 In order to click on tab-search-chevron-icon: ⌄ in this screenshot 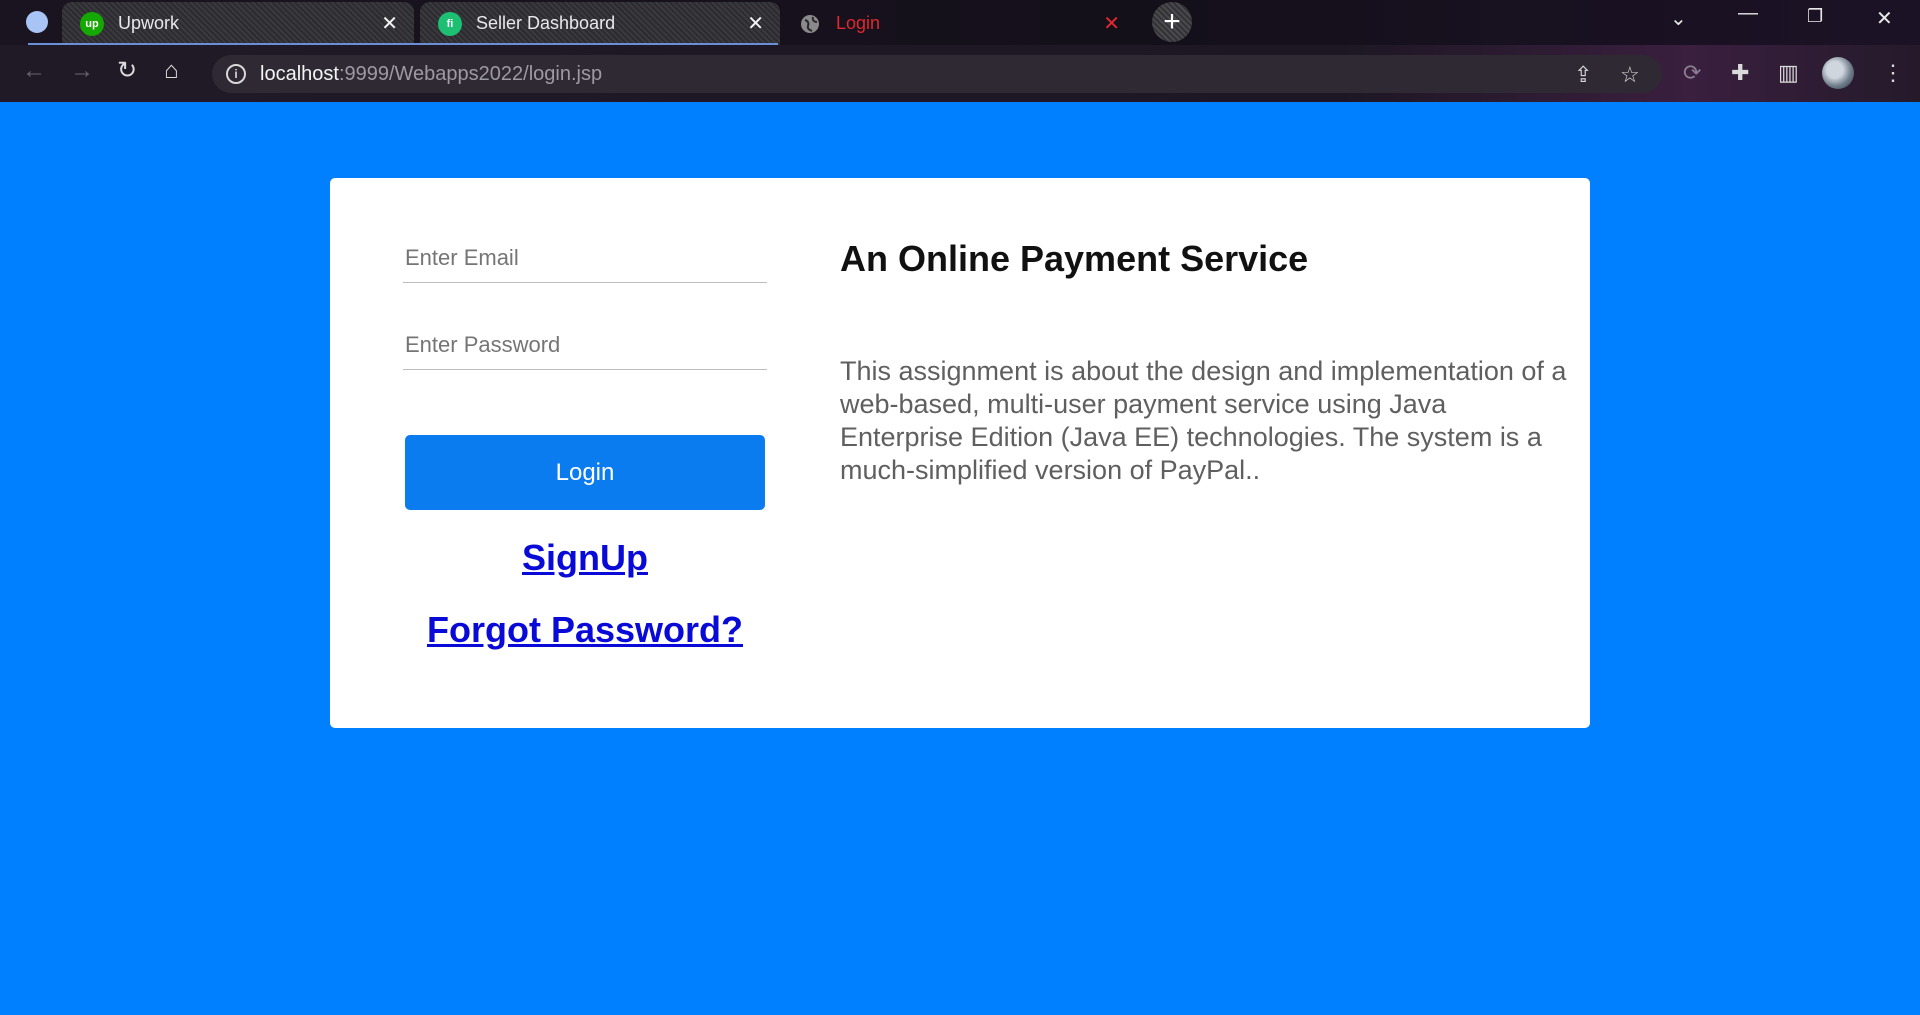, I will do `click(1678, 18)`.